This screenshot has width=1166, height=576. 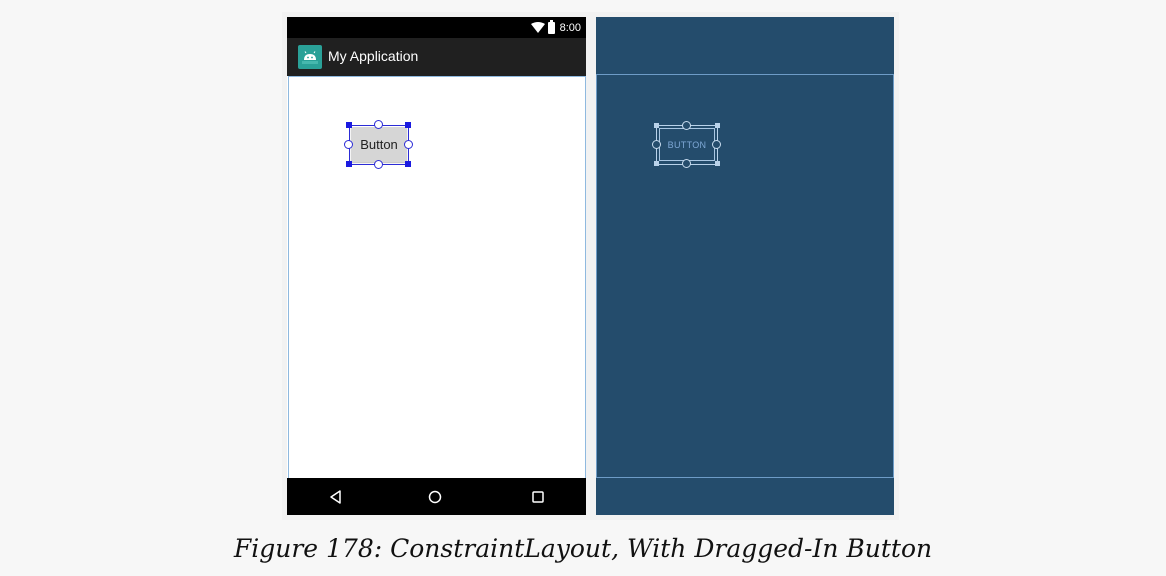 I want to click on blueprint-handle-top-left, so click(x=656, y=125).